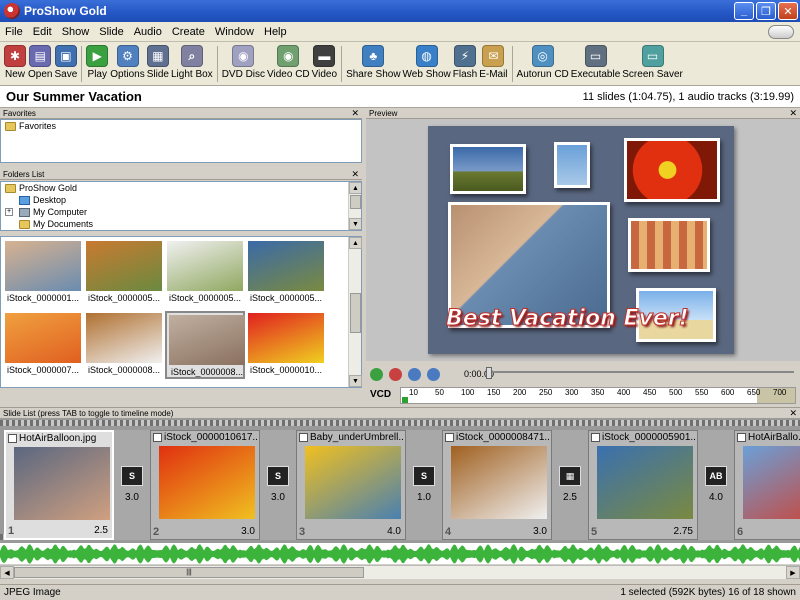 The width and height of the screenshot is (800, 600). What do you see at coordinates (716, 476) in the screenshot?
I see `transition-icon: AB` at bounding box center [716, 476].